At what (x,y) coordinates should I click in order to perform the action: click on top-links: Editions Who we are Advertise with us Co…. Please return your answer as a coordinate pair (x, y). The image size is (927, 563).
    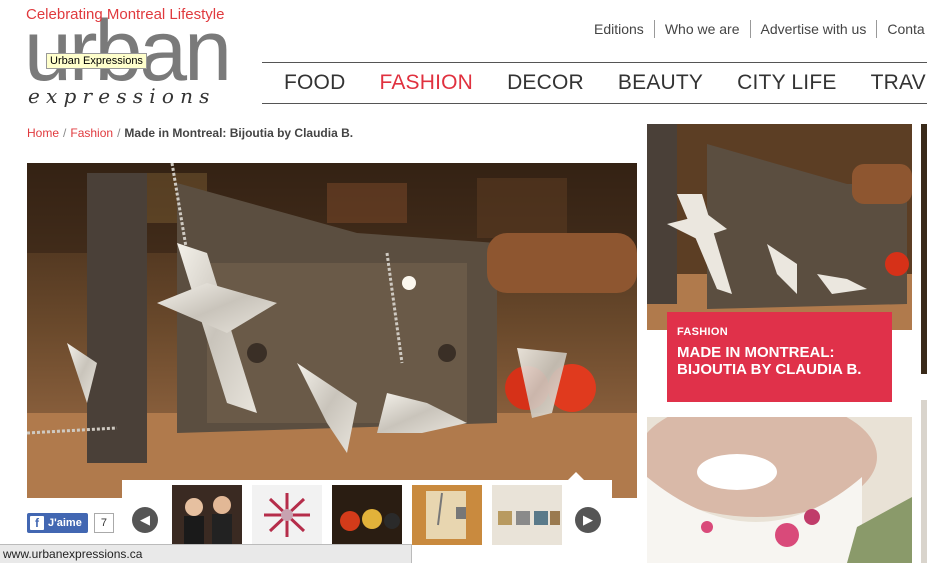
    Looking at the image, I should click on (755, 29).